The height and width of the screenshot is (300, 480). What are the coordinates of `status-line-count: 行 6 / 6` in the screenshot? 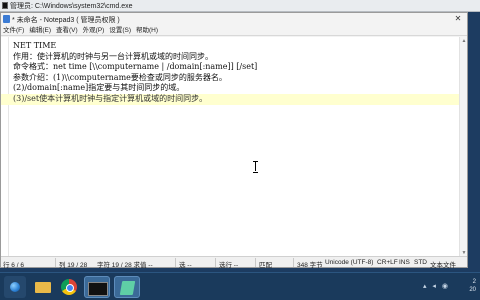 It's located at (13, 265).